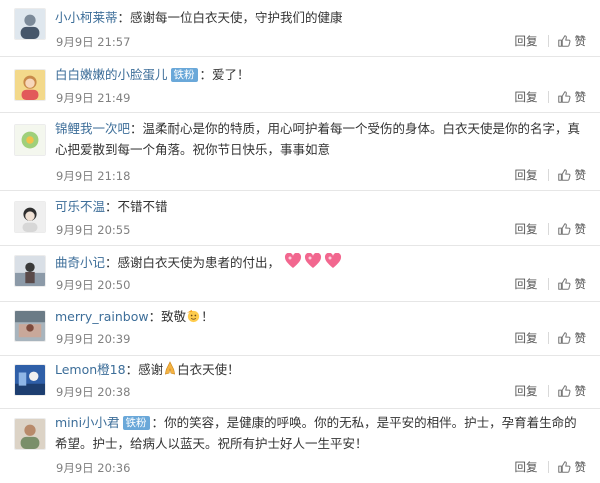  I want to click on hearts-emoji-icon, so click(313, 263).